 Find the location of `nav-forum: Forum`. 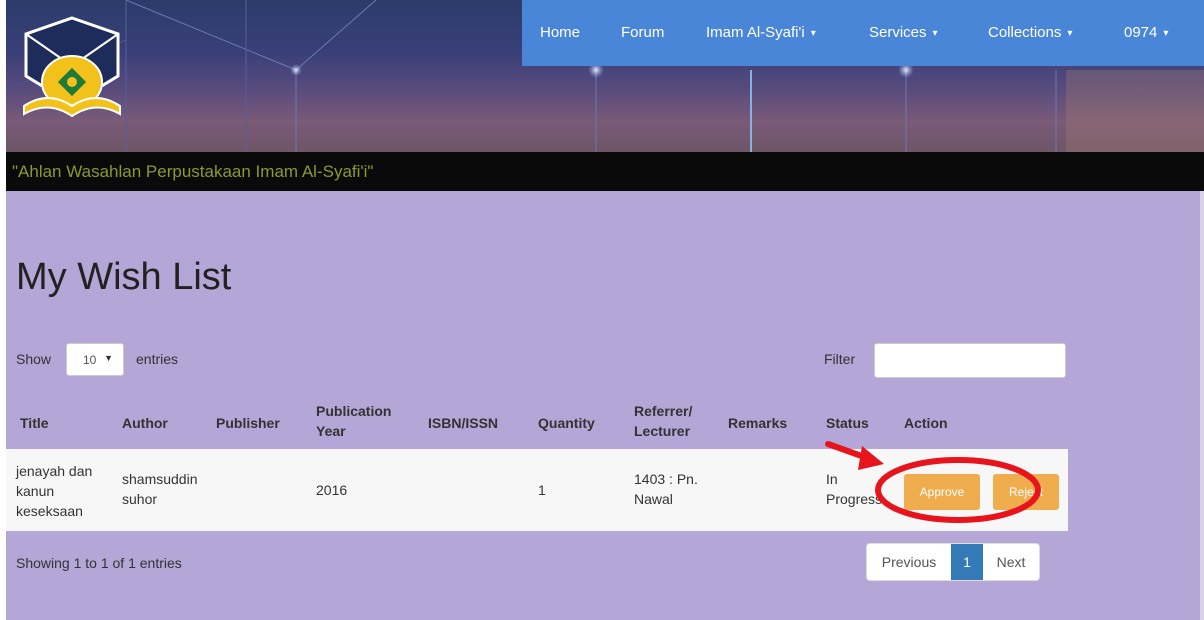

nav-forum: Forum is located at coordinates (642, 33).